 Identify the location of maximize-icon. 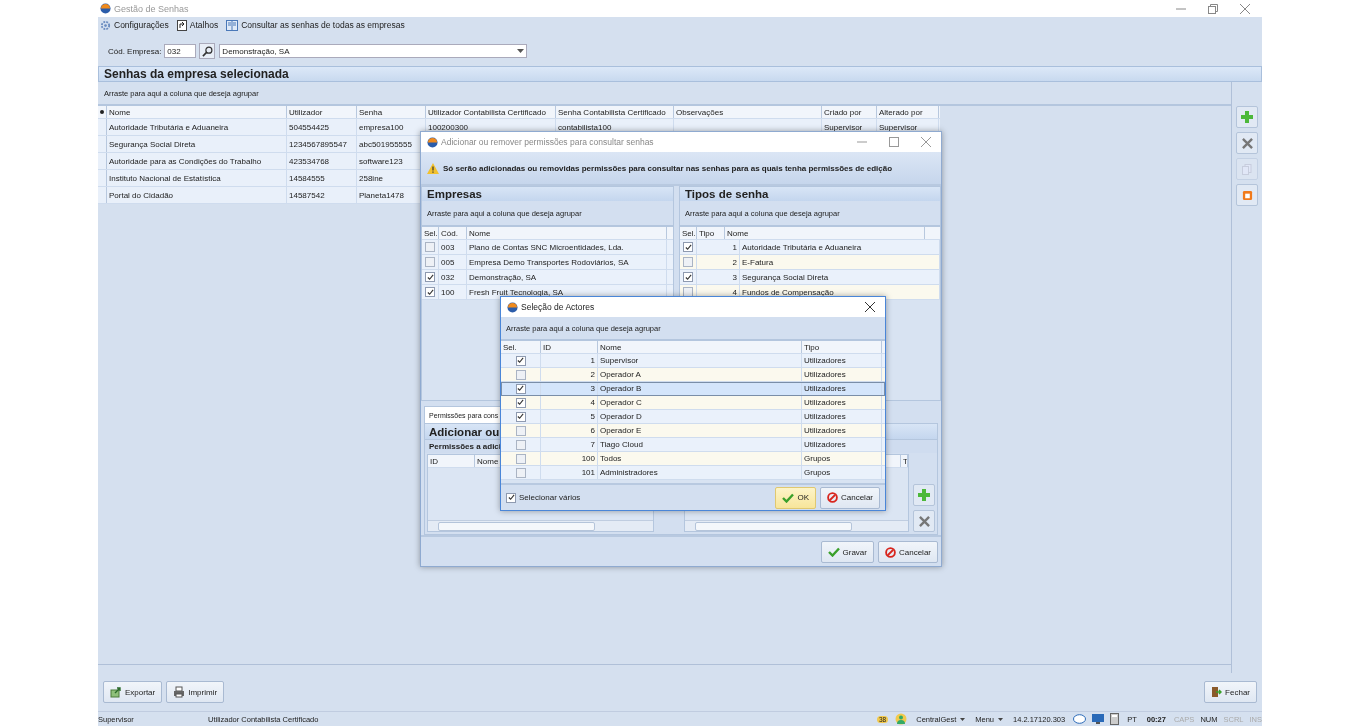
(894, 142).